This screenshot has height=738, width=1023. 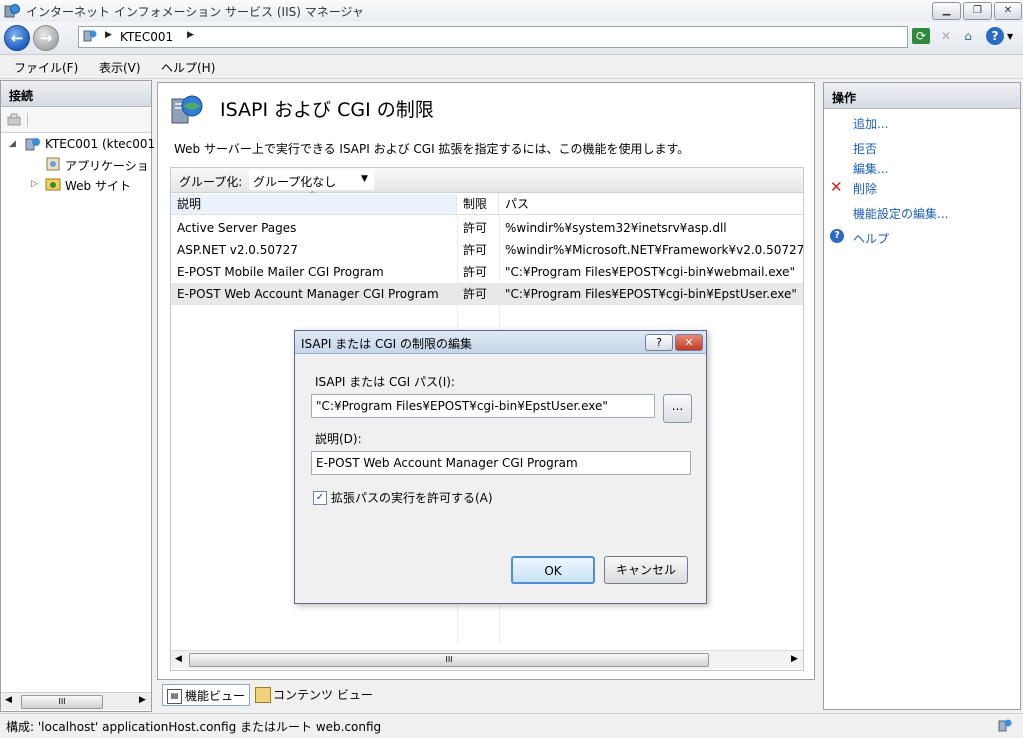 I want to click on connections-toolbar, so click(x=76, y=120).